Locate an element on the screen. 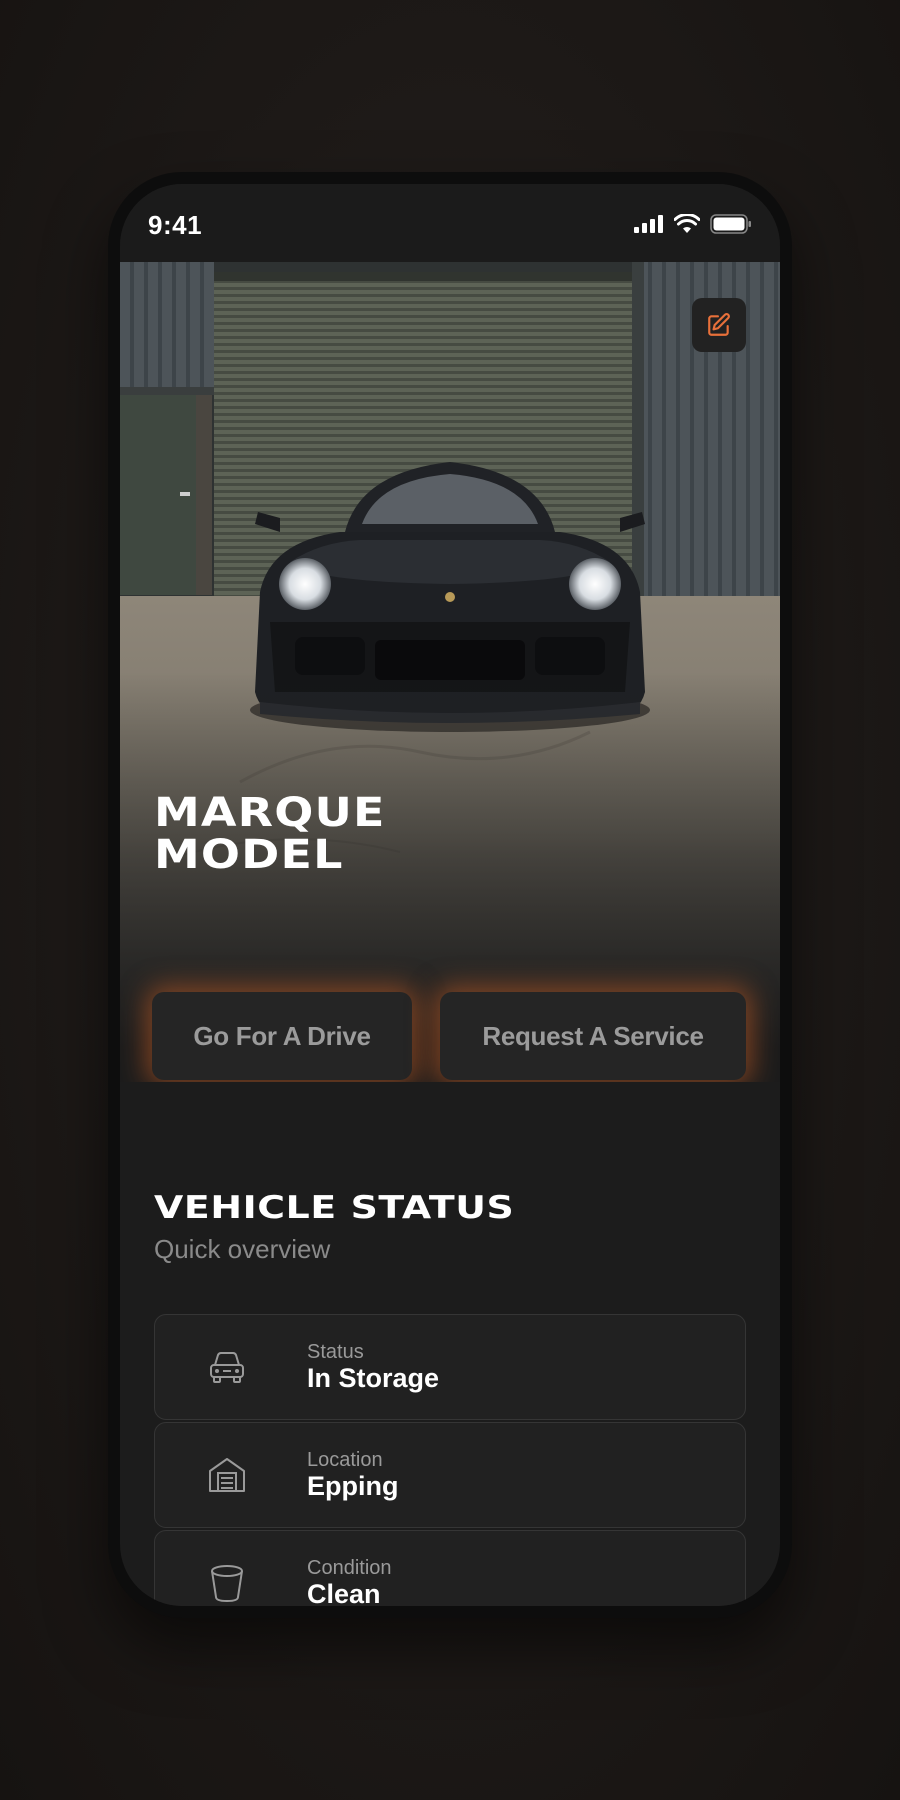 Image resolution: width=900 pixels, height=1800 pixels. status-bar: 9:41 is located at coordinates (450, 223).